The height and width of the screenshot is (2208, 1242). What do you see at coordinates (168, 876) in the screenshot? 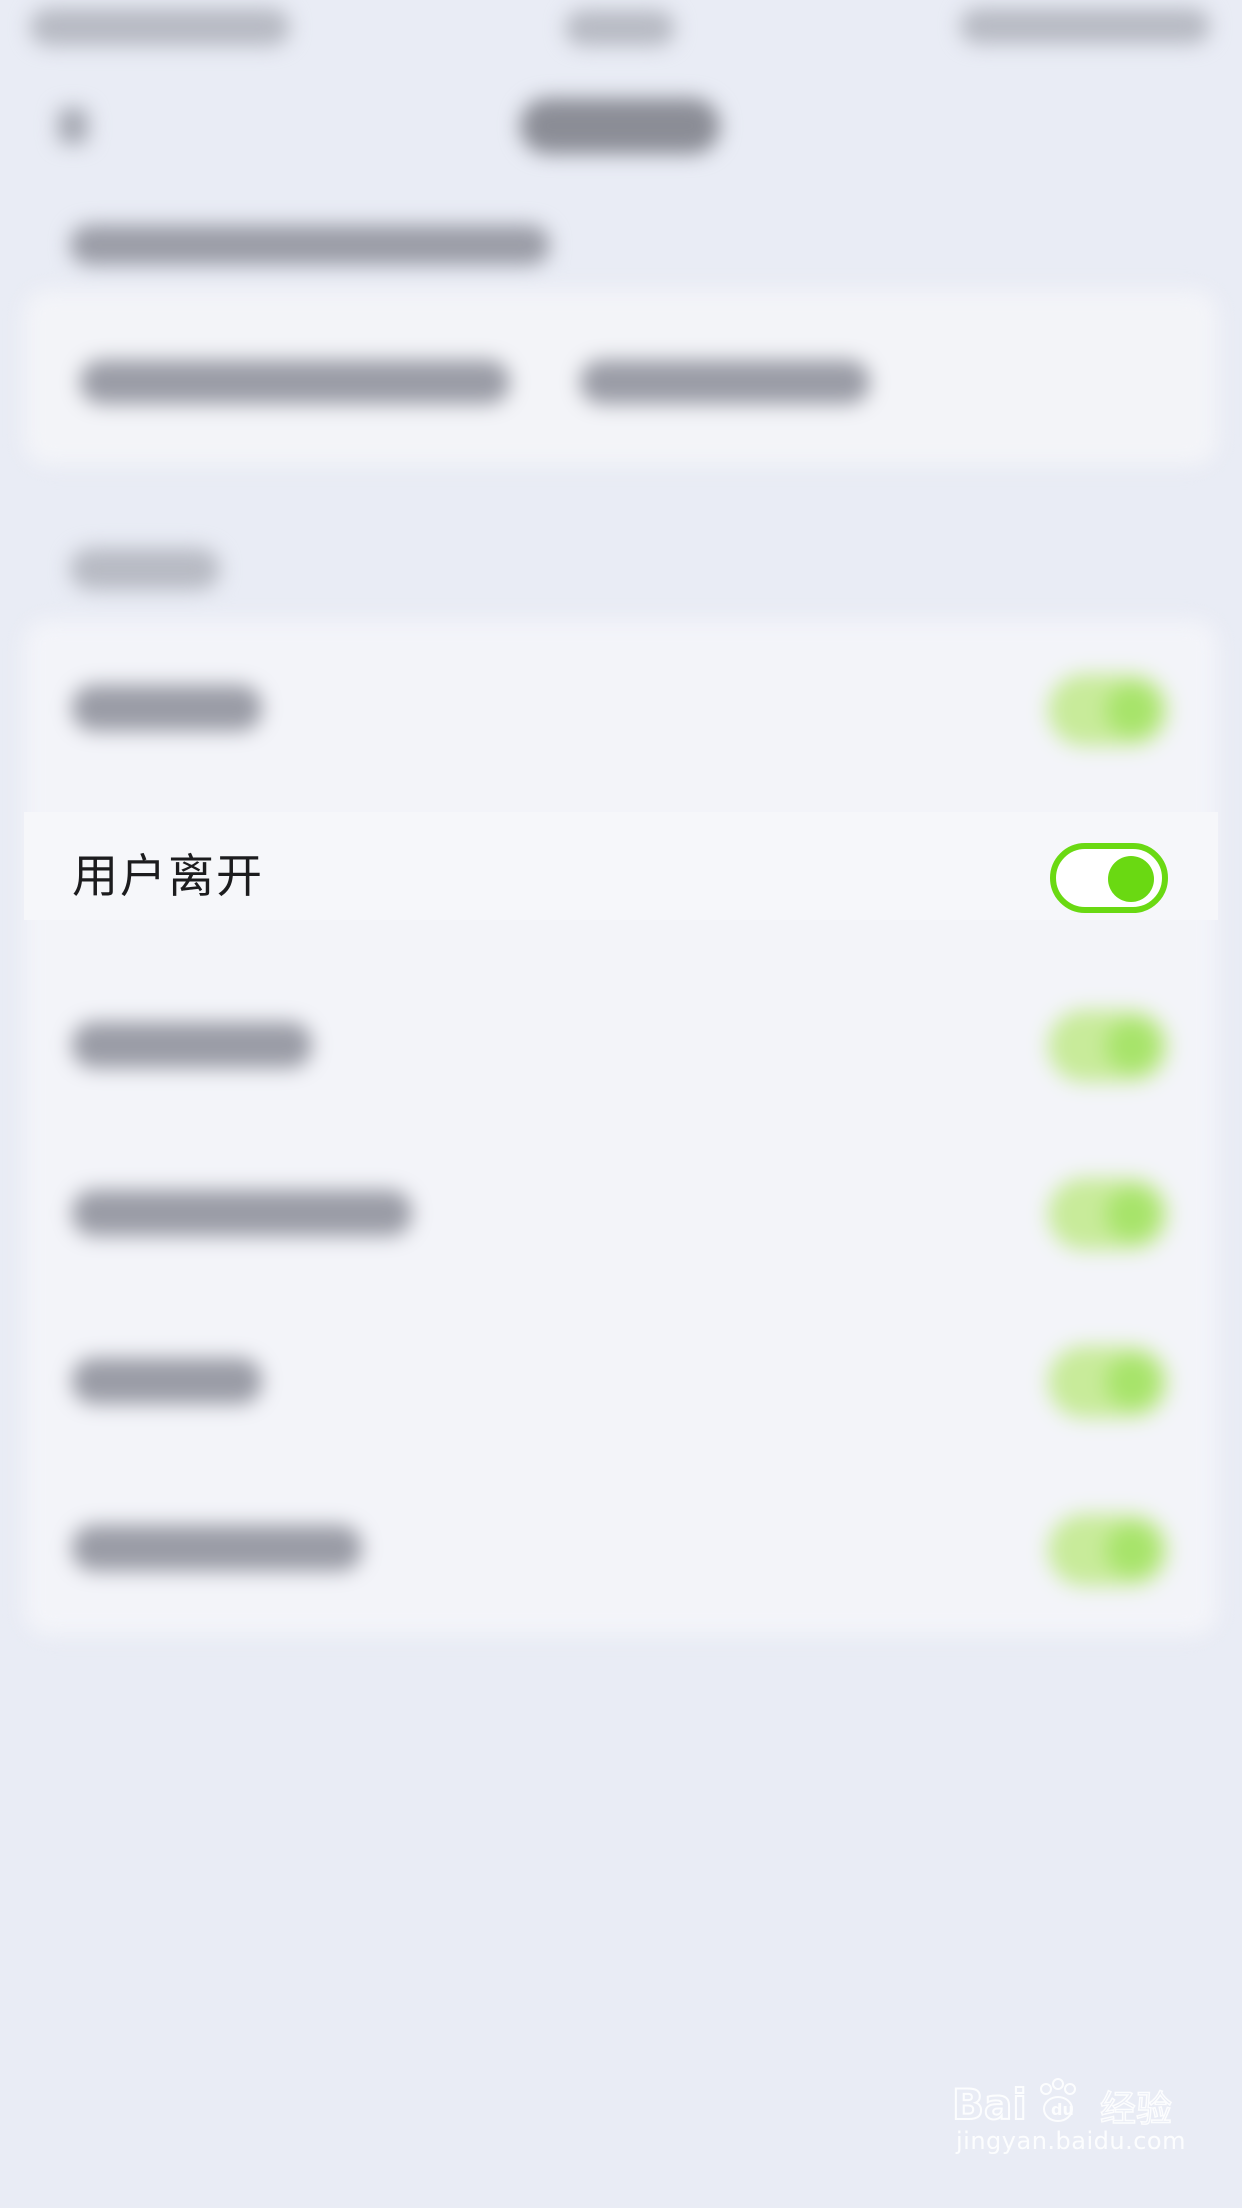
I see `settings-row-label: 用户离开` at bounding box center [168, 876].